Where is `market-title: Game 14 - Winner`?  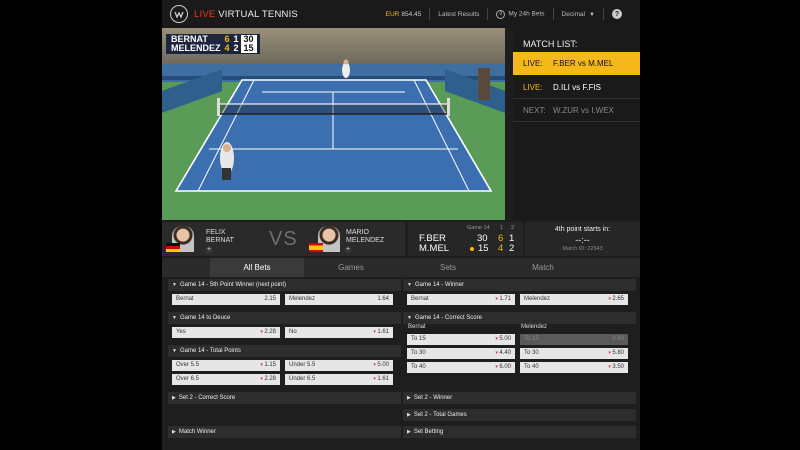
market-title: Game 14 - Winner is located at coordinates (439, 285).